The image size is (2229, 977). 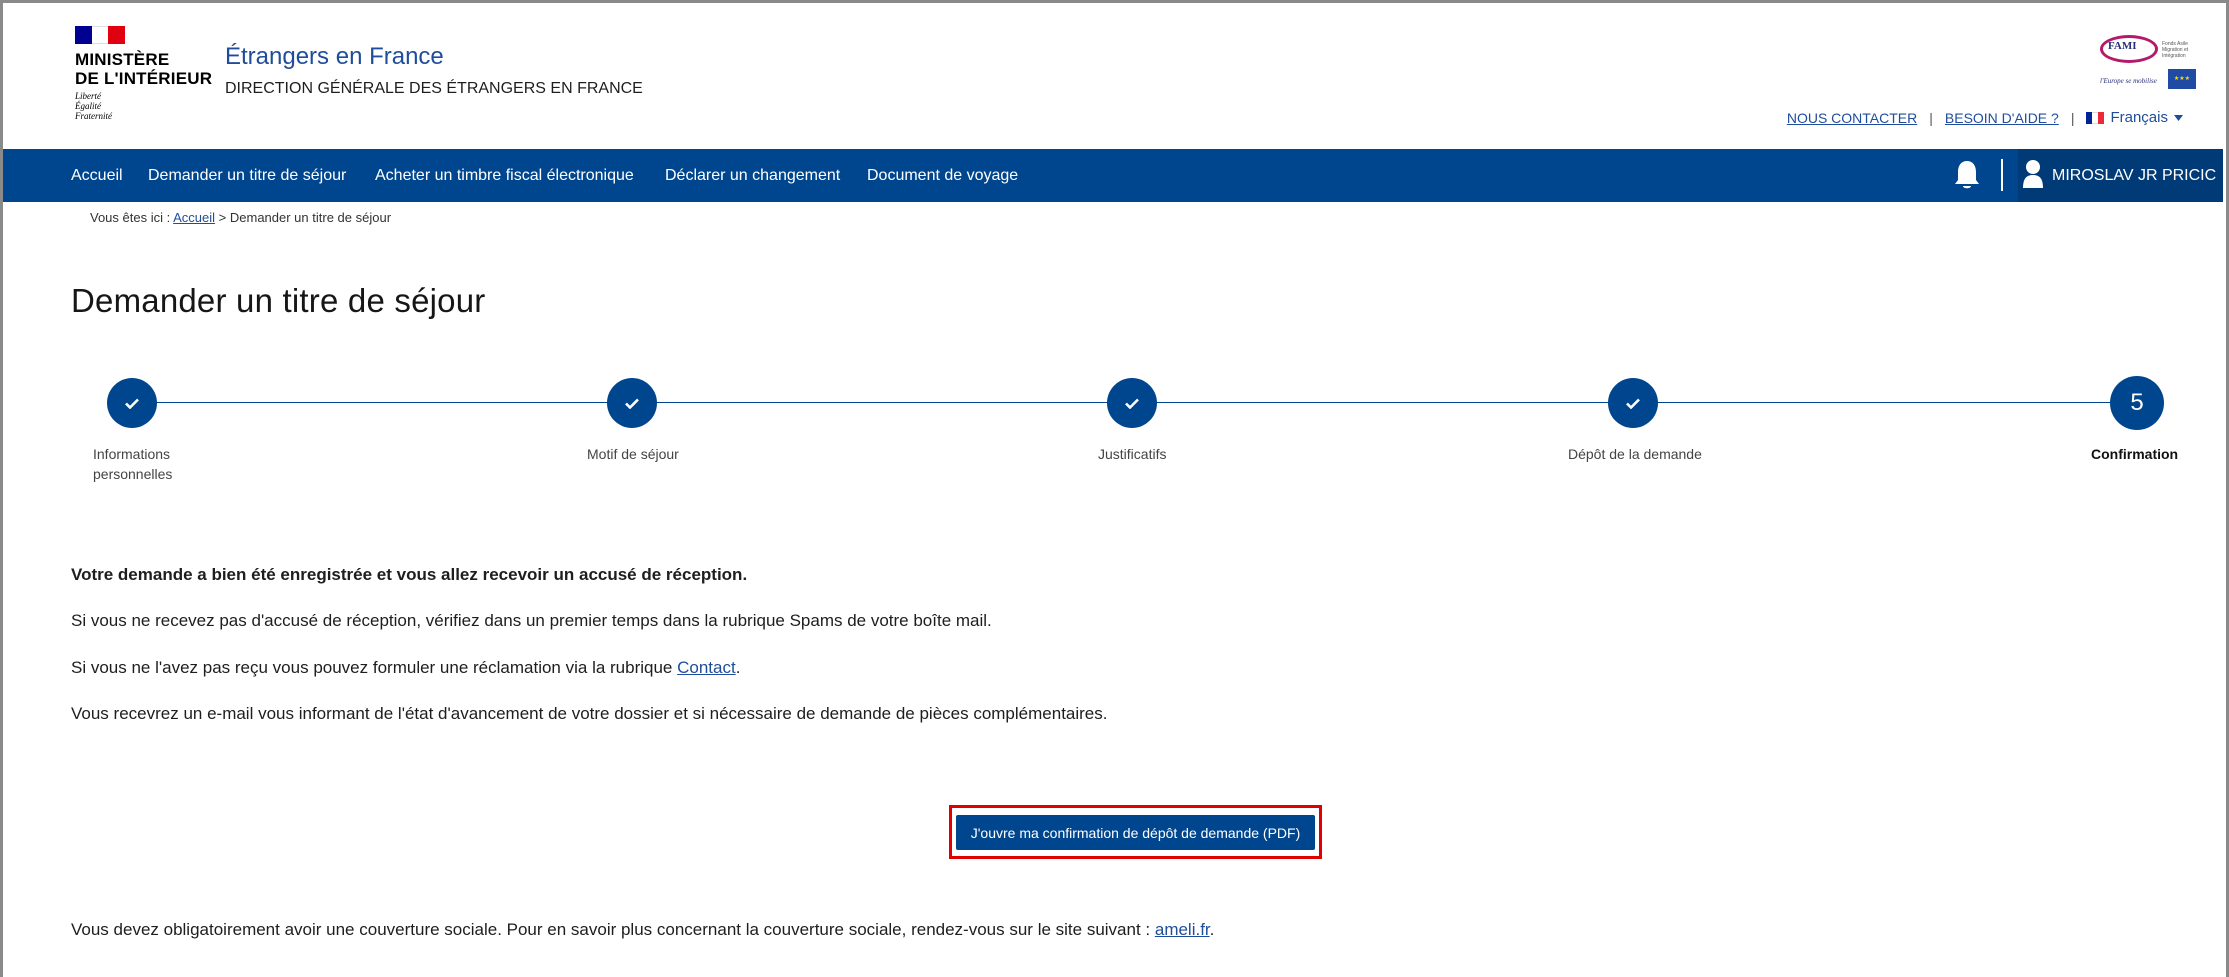 I want to click on step-3-label: Justificatifs, so click(x=1132, y=454).